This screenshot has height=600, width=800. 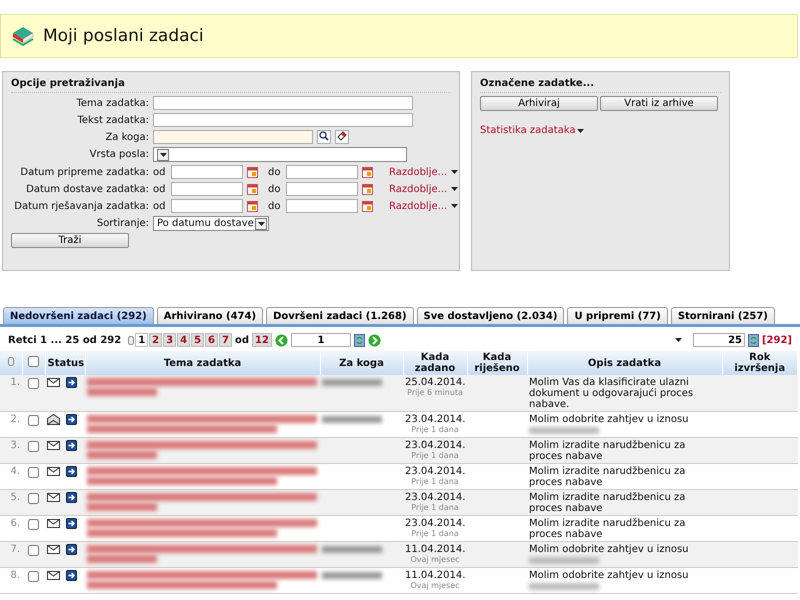 What do you see at coordinates (87, 189) in the screenshot?
I see `field-label: Datum dostave zadatka:` at bounding box center [87, 189].